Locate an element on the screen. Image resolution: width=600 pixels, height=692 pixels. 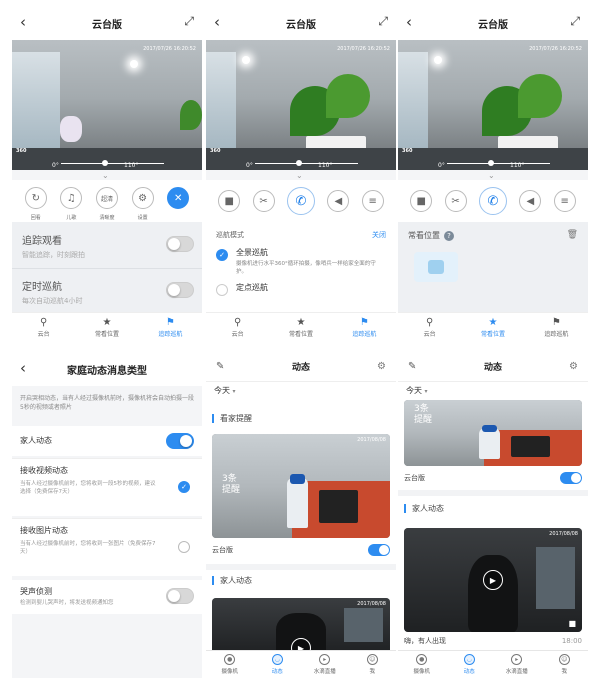
watch-card: 3条 提醒 is located at coordinates (493, 433).